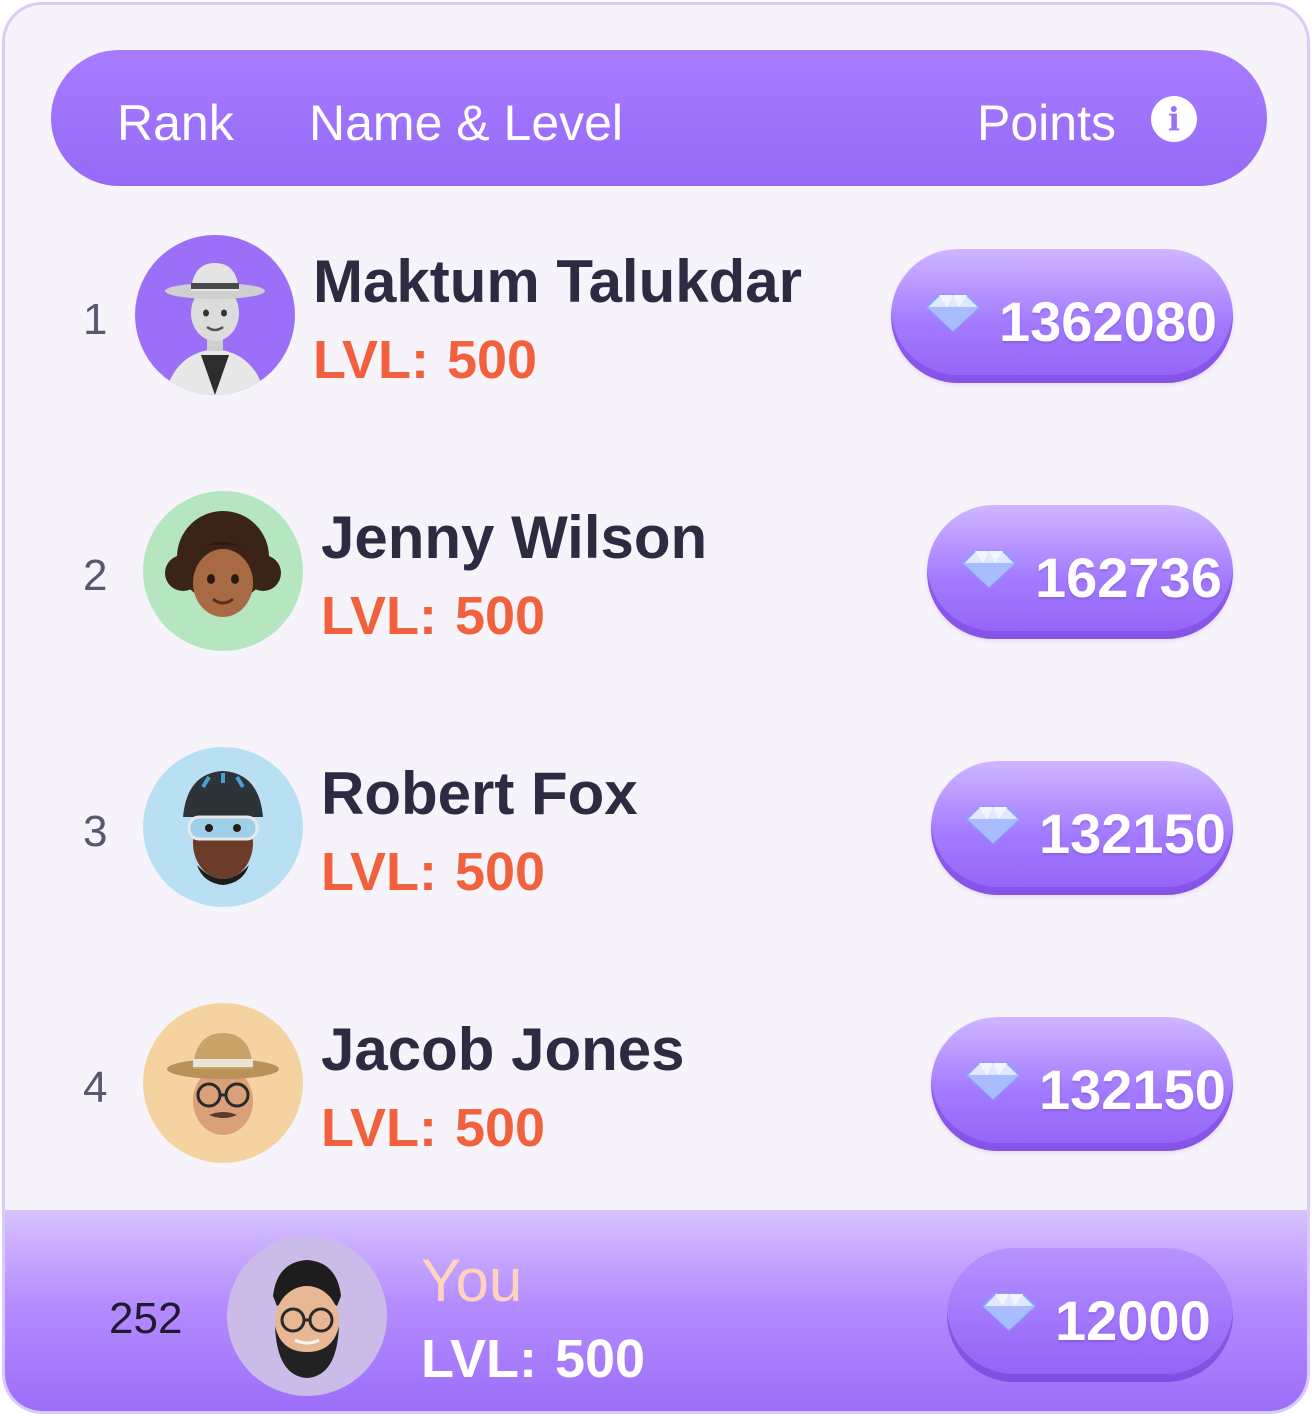 The height and width of the screenshot is (1416, 1312). I want to click on name-level-column-header: Name & Level, so click(466, 123).